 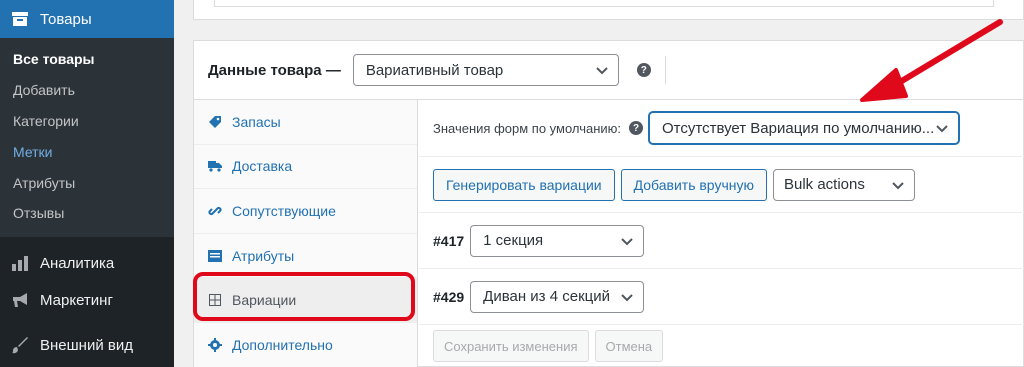 I want to click on menu-appearance-label: Внешний вид, so click(x=86, y=345).